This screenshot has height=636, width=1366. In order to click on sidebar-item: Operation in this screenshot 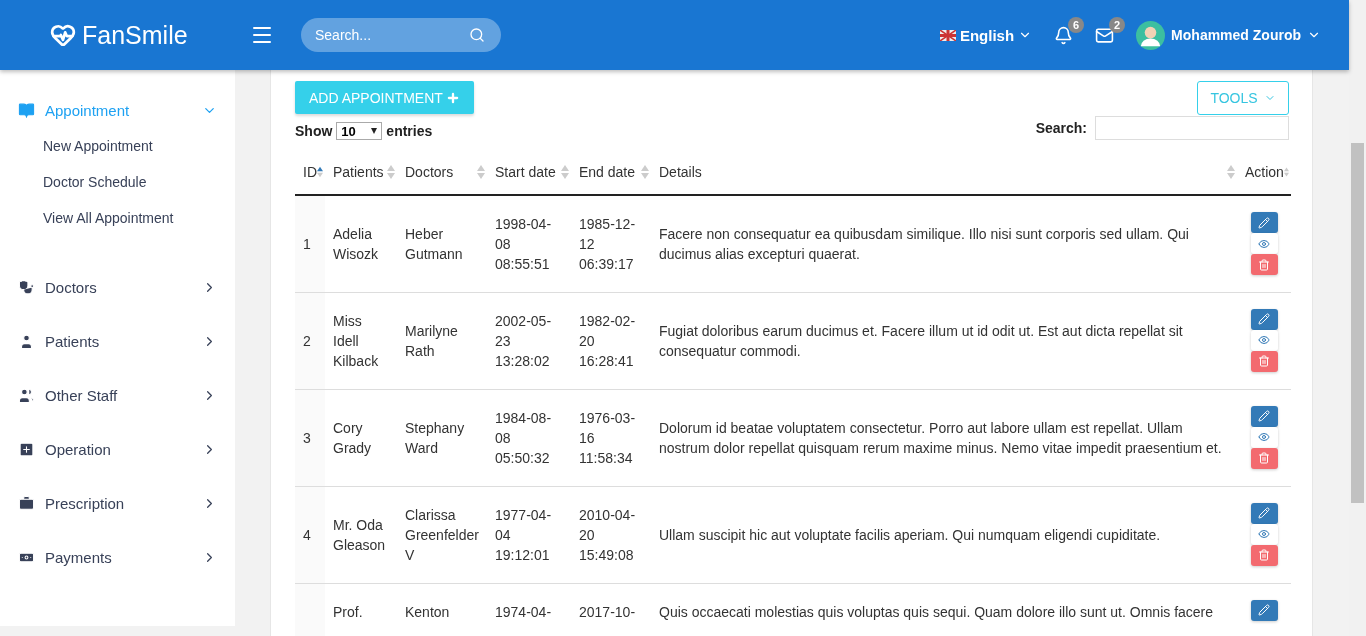, I will do `click(117, 449)`.